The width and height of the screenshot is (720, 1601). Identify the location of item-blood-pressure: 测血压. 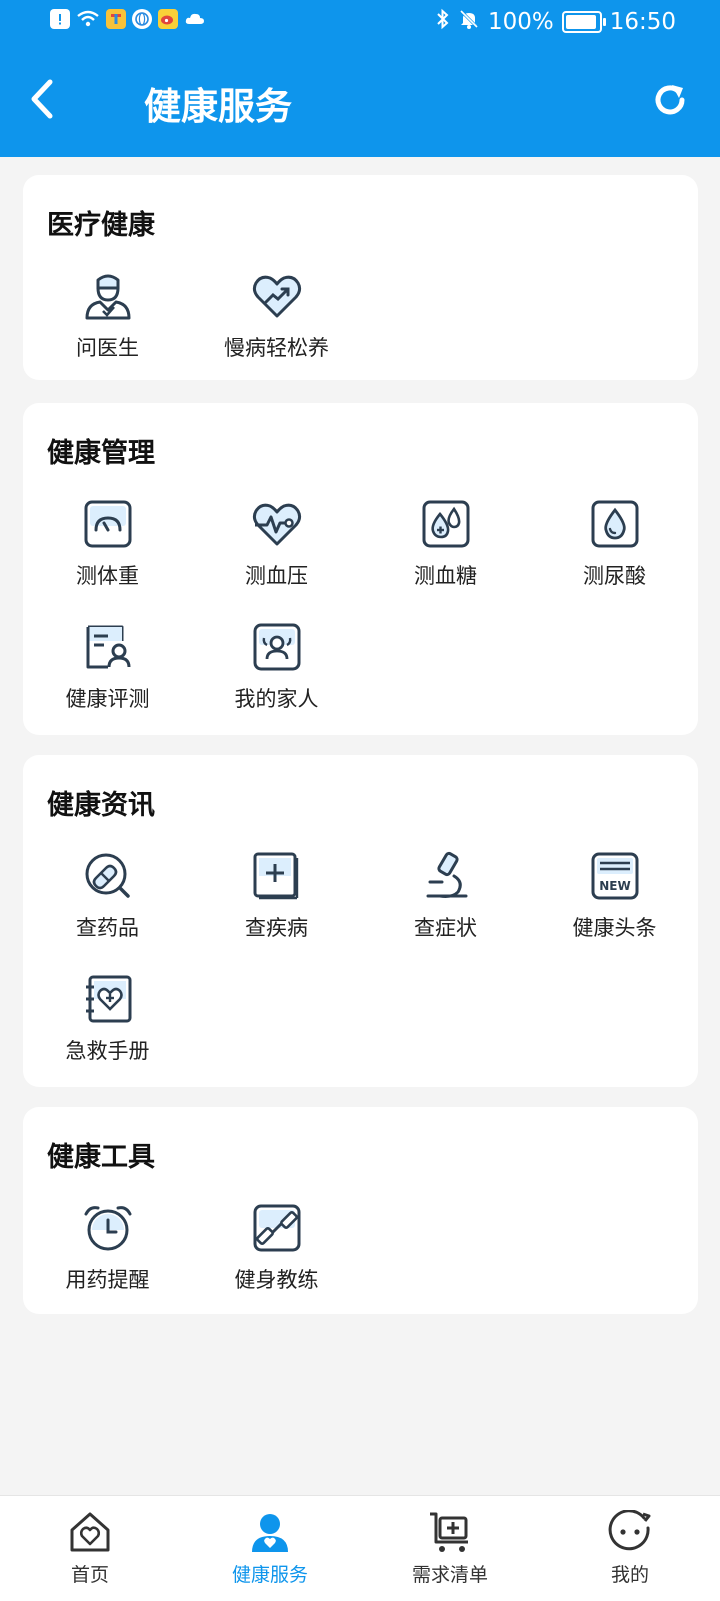
(276, 544).